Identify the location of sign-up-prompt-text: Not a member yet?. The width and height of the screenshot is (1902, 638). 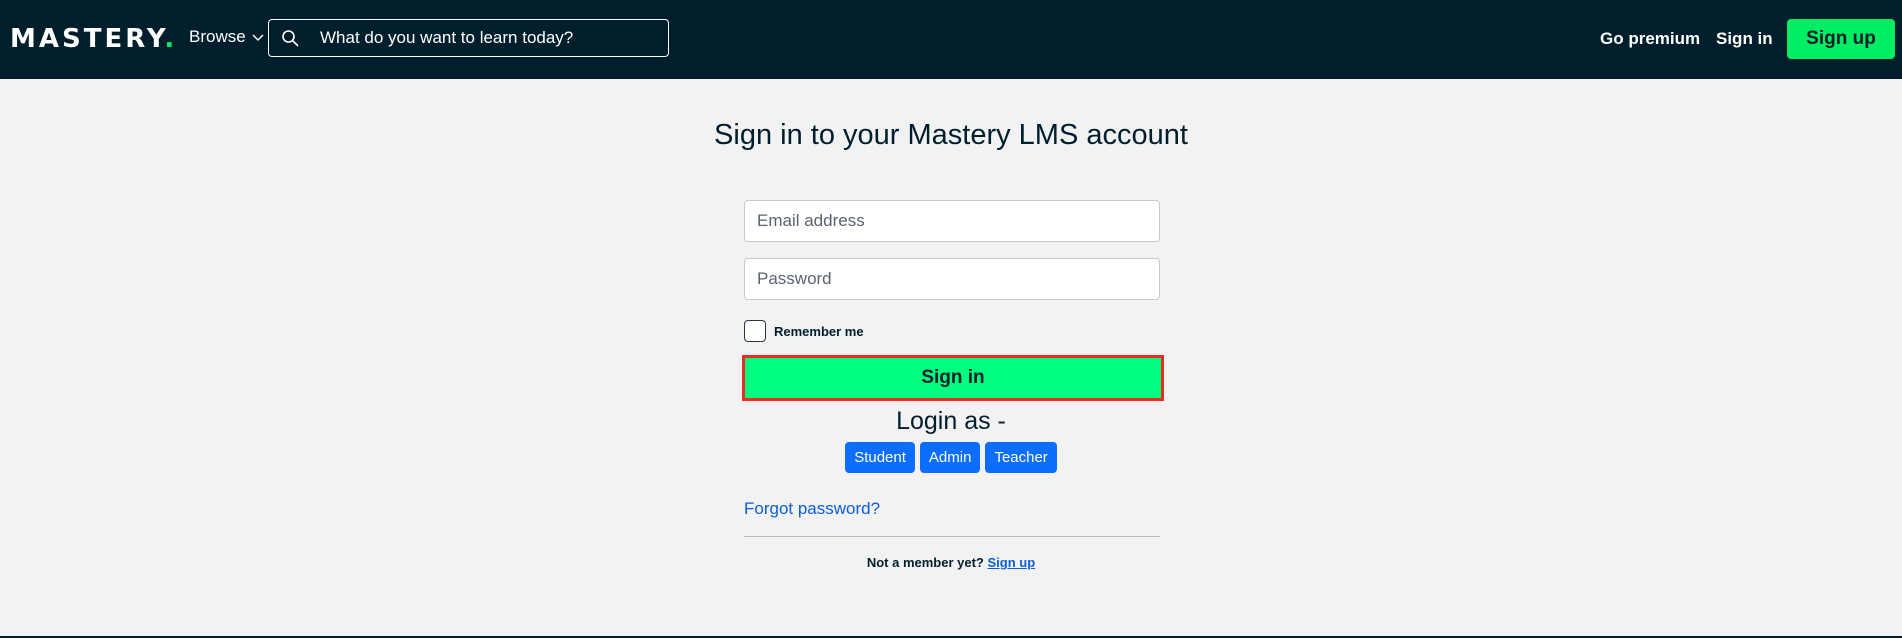
(925, 562).